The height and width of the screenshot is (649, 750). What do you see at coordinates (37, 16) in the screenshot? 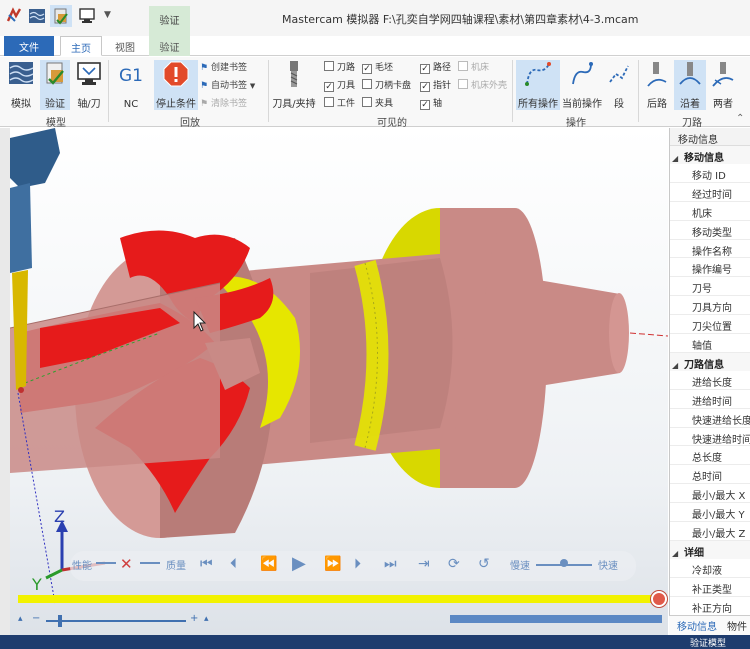
I see `stock-model-icon` at bounding box center [37, 16].